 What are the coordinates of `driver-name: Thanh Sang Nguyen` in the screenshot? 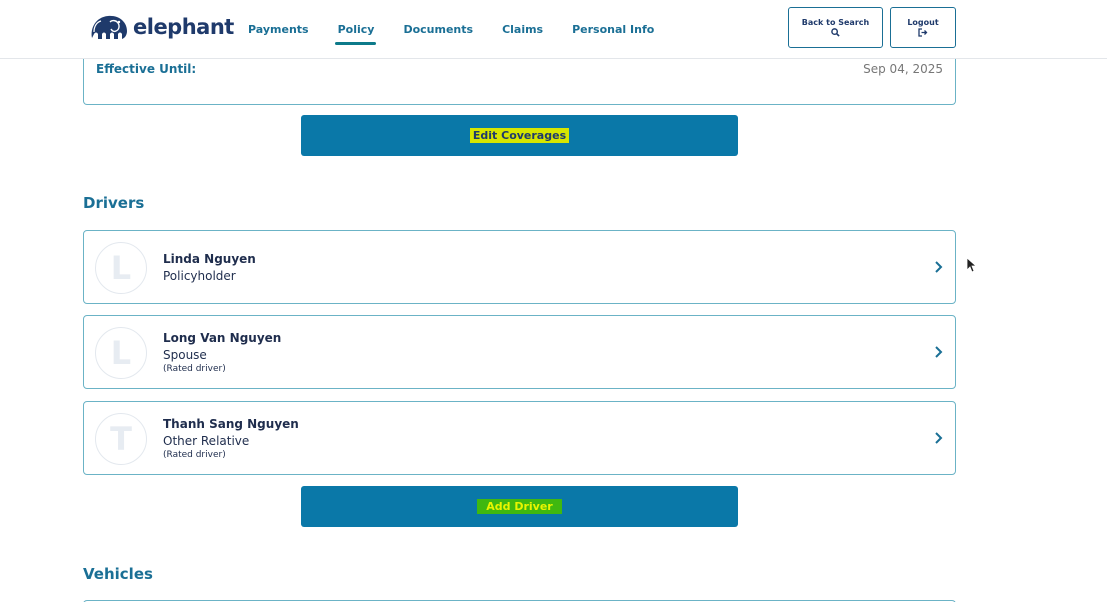 It's located at (231, 424).